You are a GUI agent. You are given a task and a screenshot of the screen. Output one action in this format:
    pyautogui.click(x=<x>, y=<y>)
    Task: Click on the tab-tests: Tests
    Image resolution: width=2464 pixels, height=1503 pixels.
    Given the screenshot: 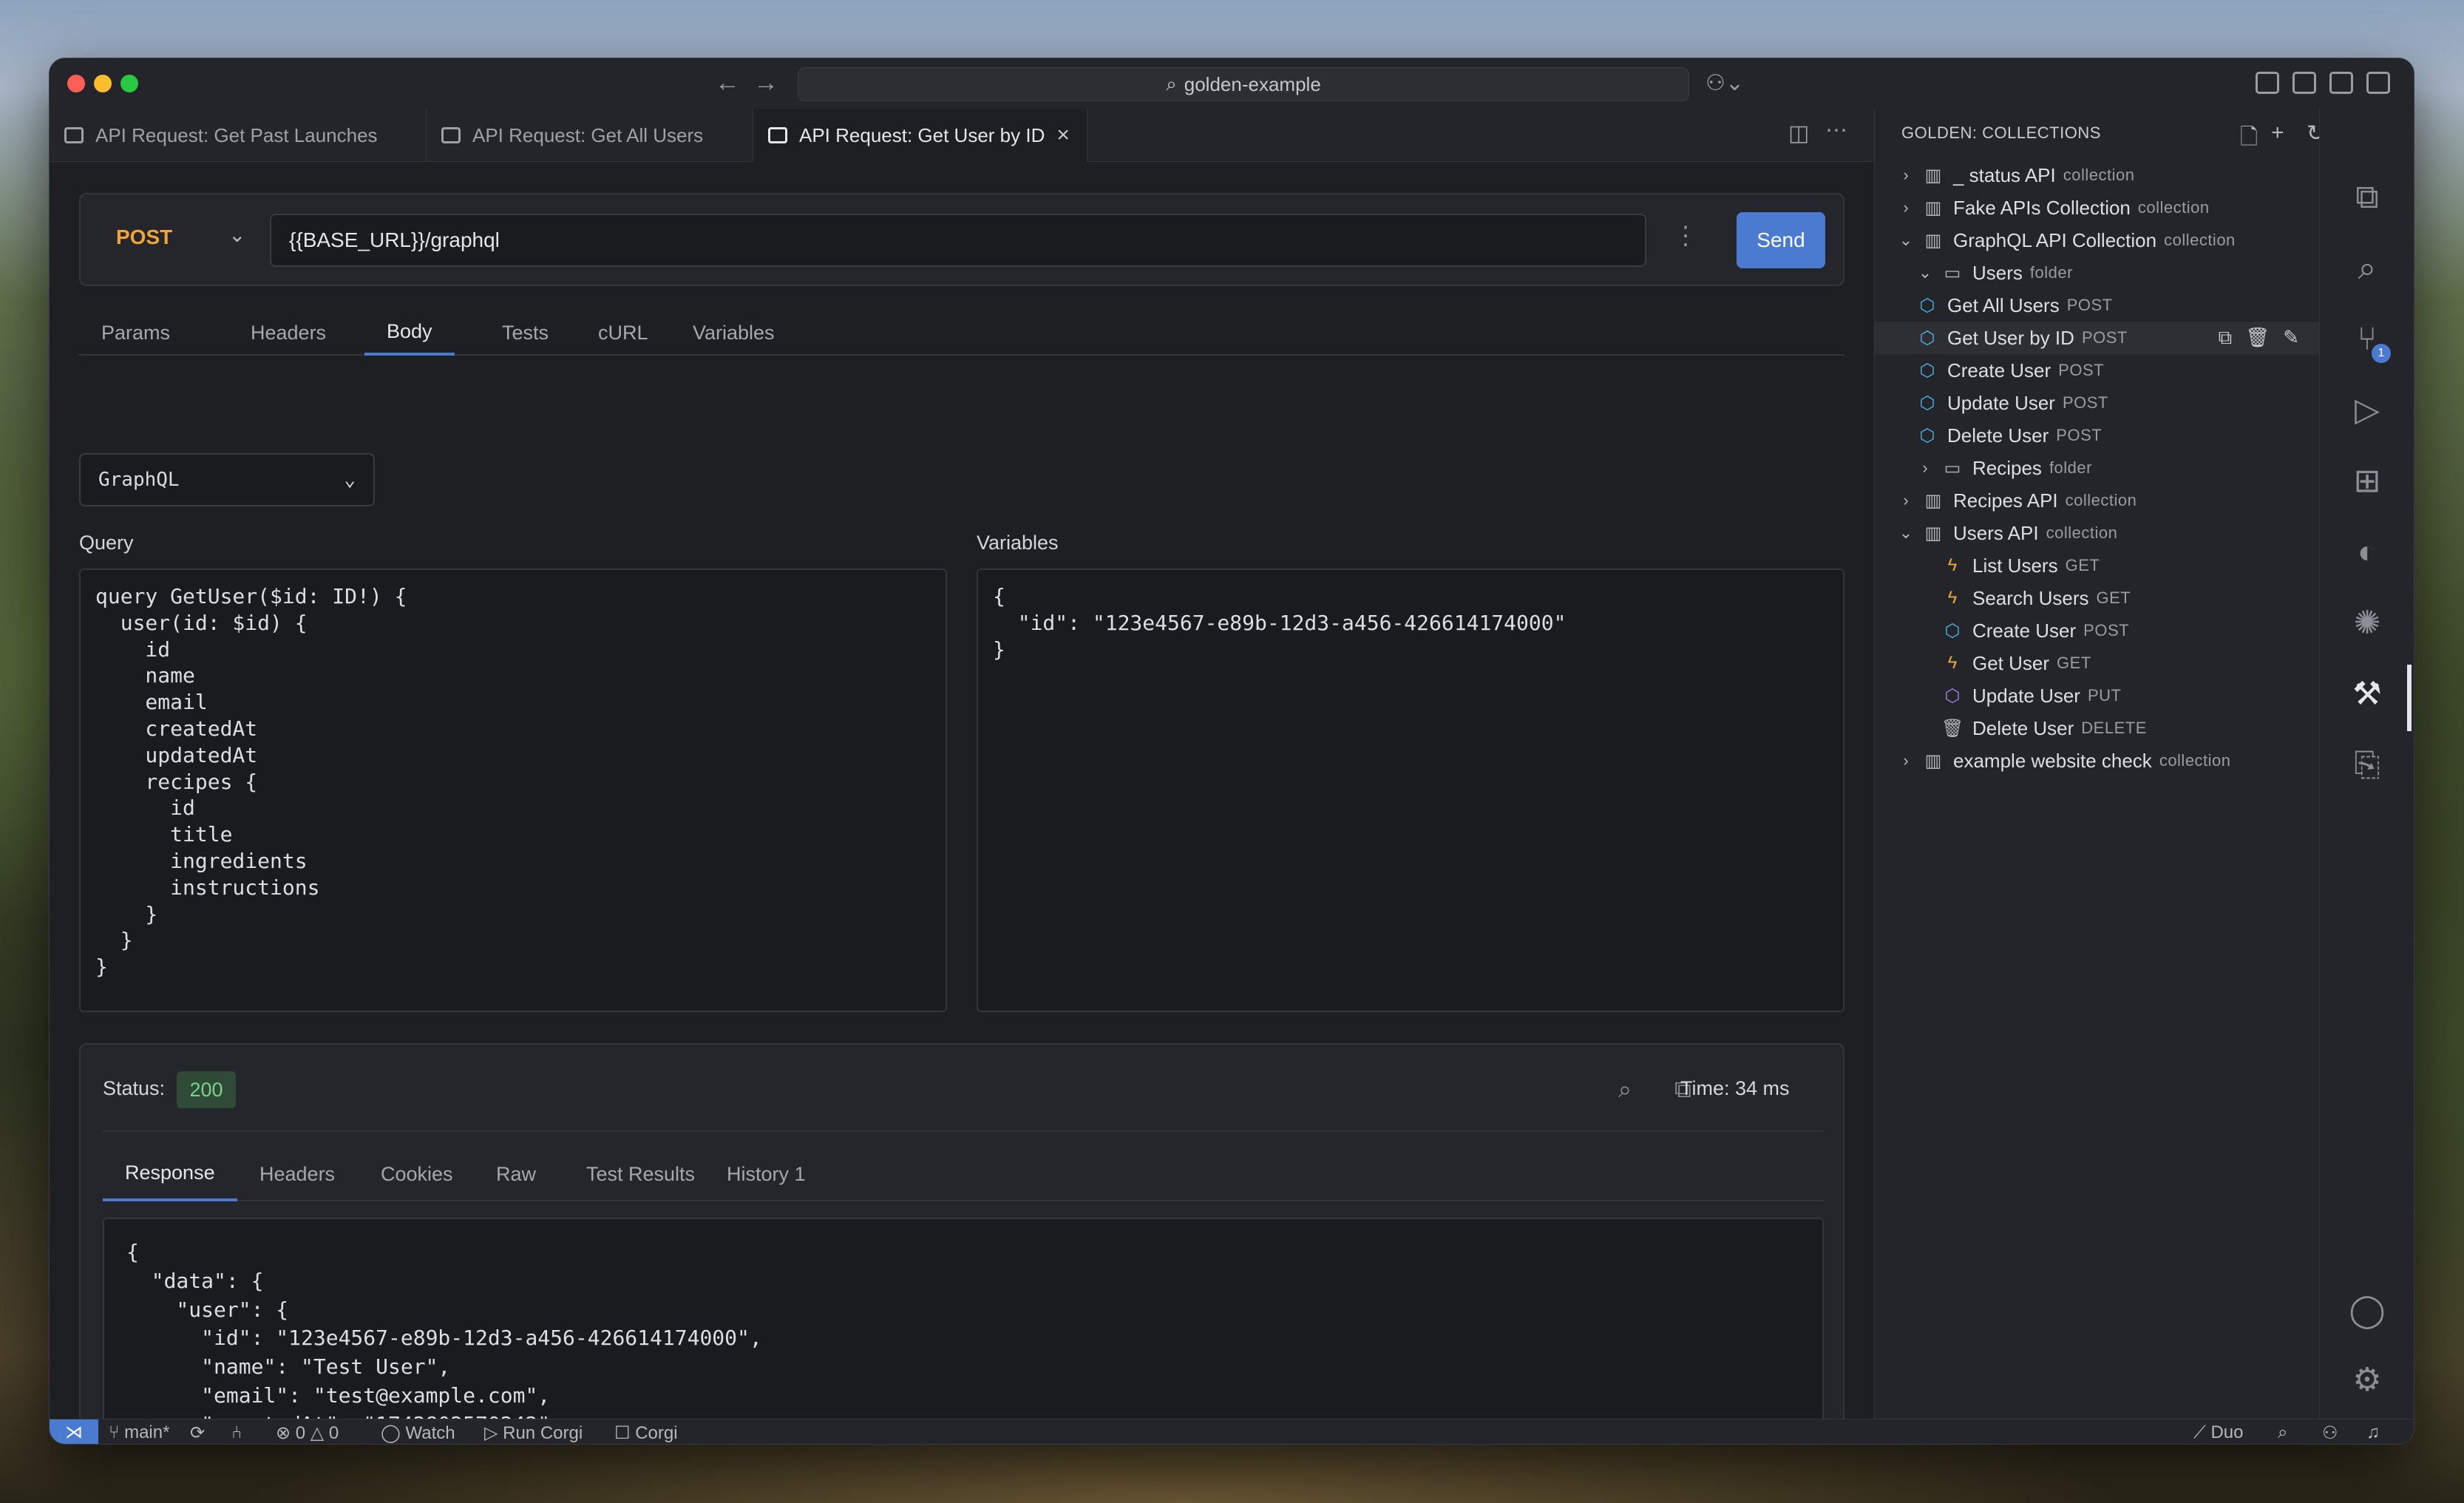 What is the action you would take?
    pyautogui.click(x=525, y=333)
    